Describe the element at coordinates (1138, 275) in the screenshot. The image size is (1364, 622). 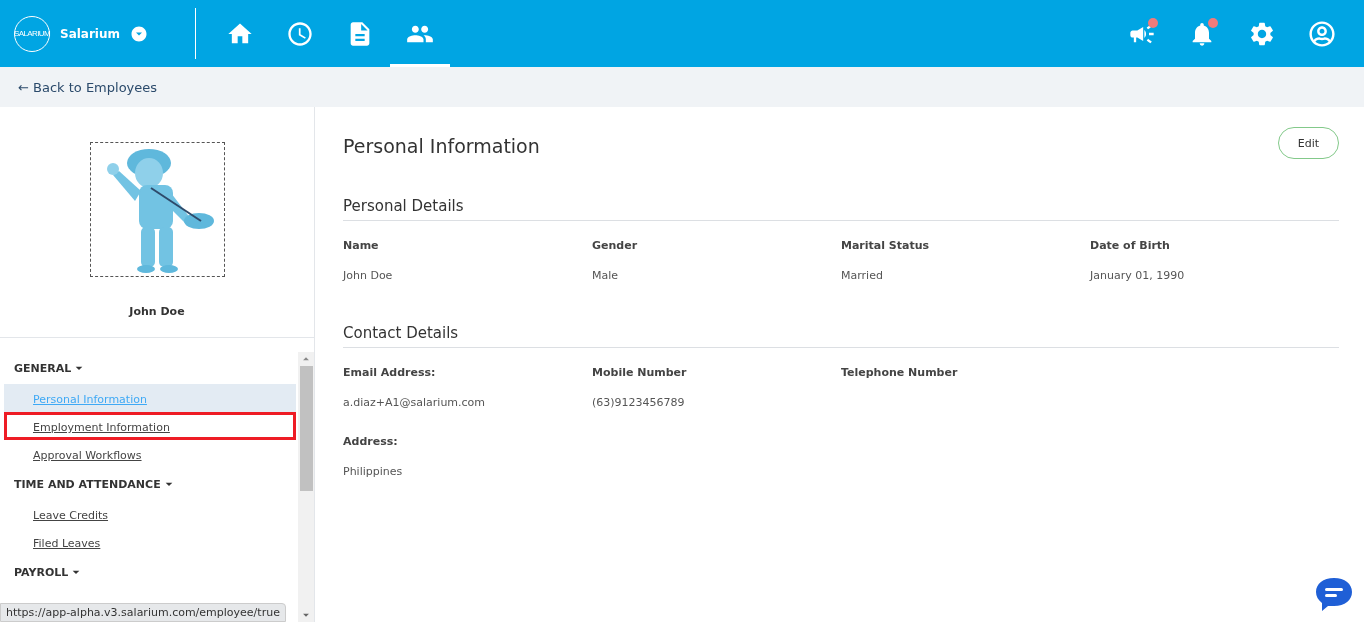
I see `field-value: January 01, 1990` at that location.